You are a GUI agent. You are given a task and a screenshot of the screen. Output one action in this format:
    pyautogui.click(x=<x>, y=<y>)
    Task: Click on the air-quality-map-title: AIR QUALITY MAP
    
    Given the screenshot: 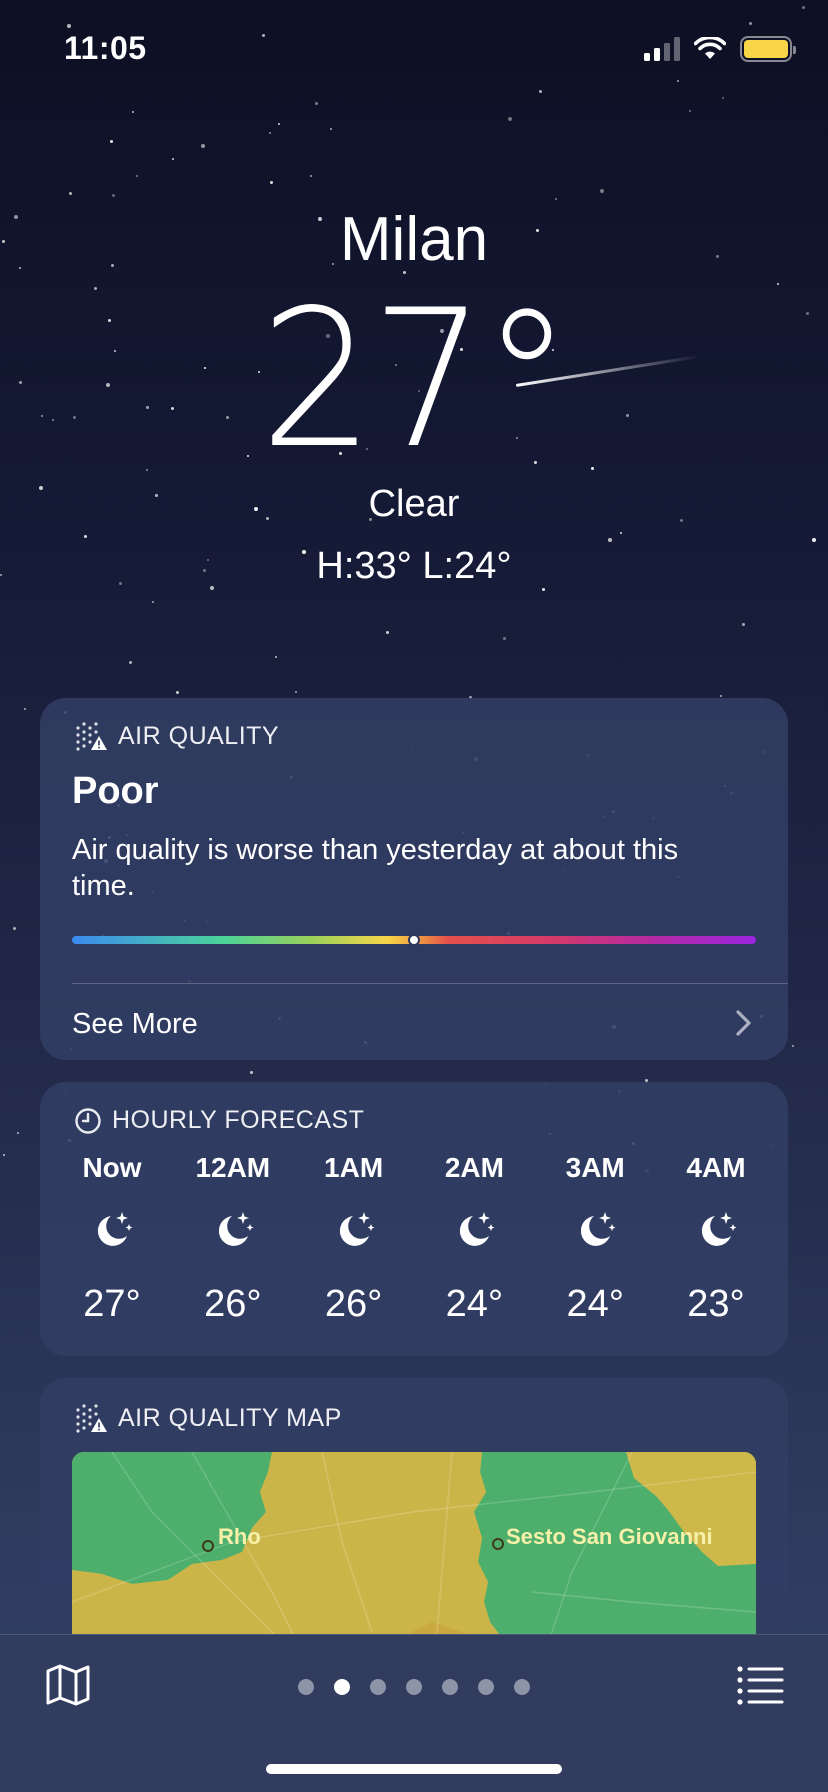 What is the action you would take?
    pyautogui.click(x=230, y=1417)
    